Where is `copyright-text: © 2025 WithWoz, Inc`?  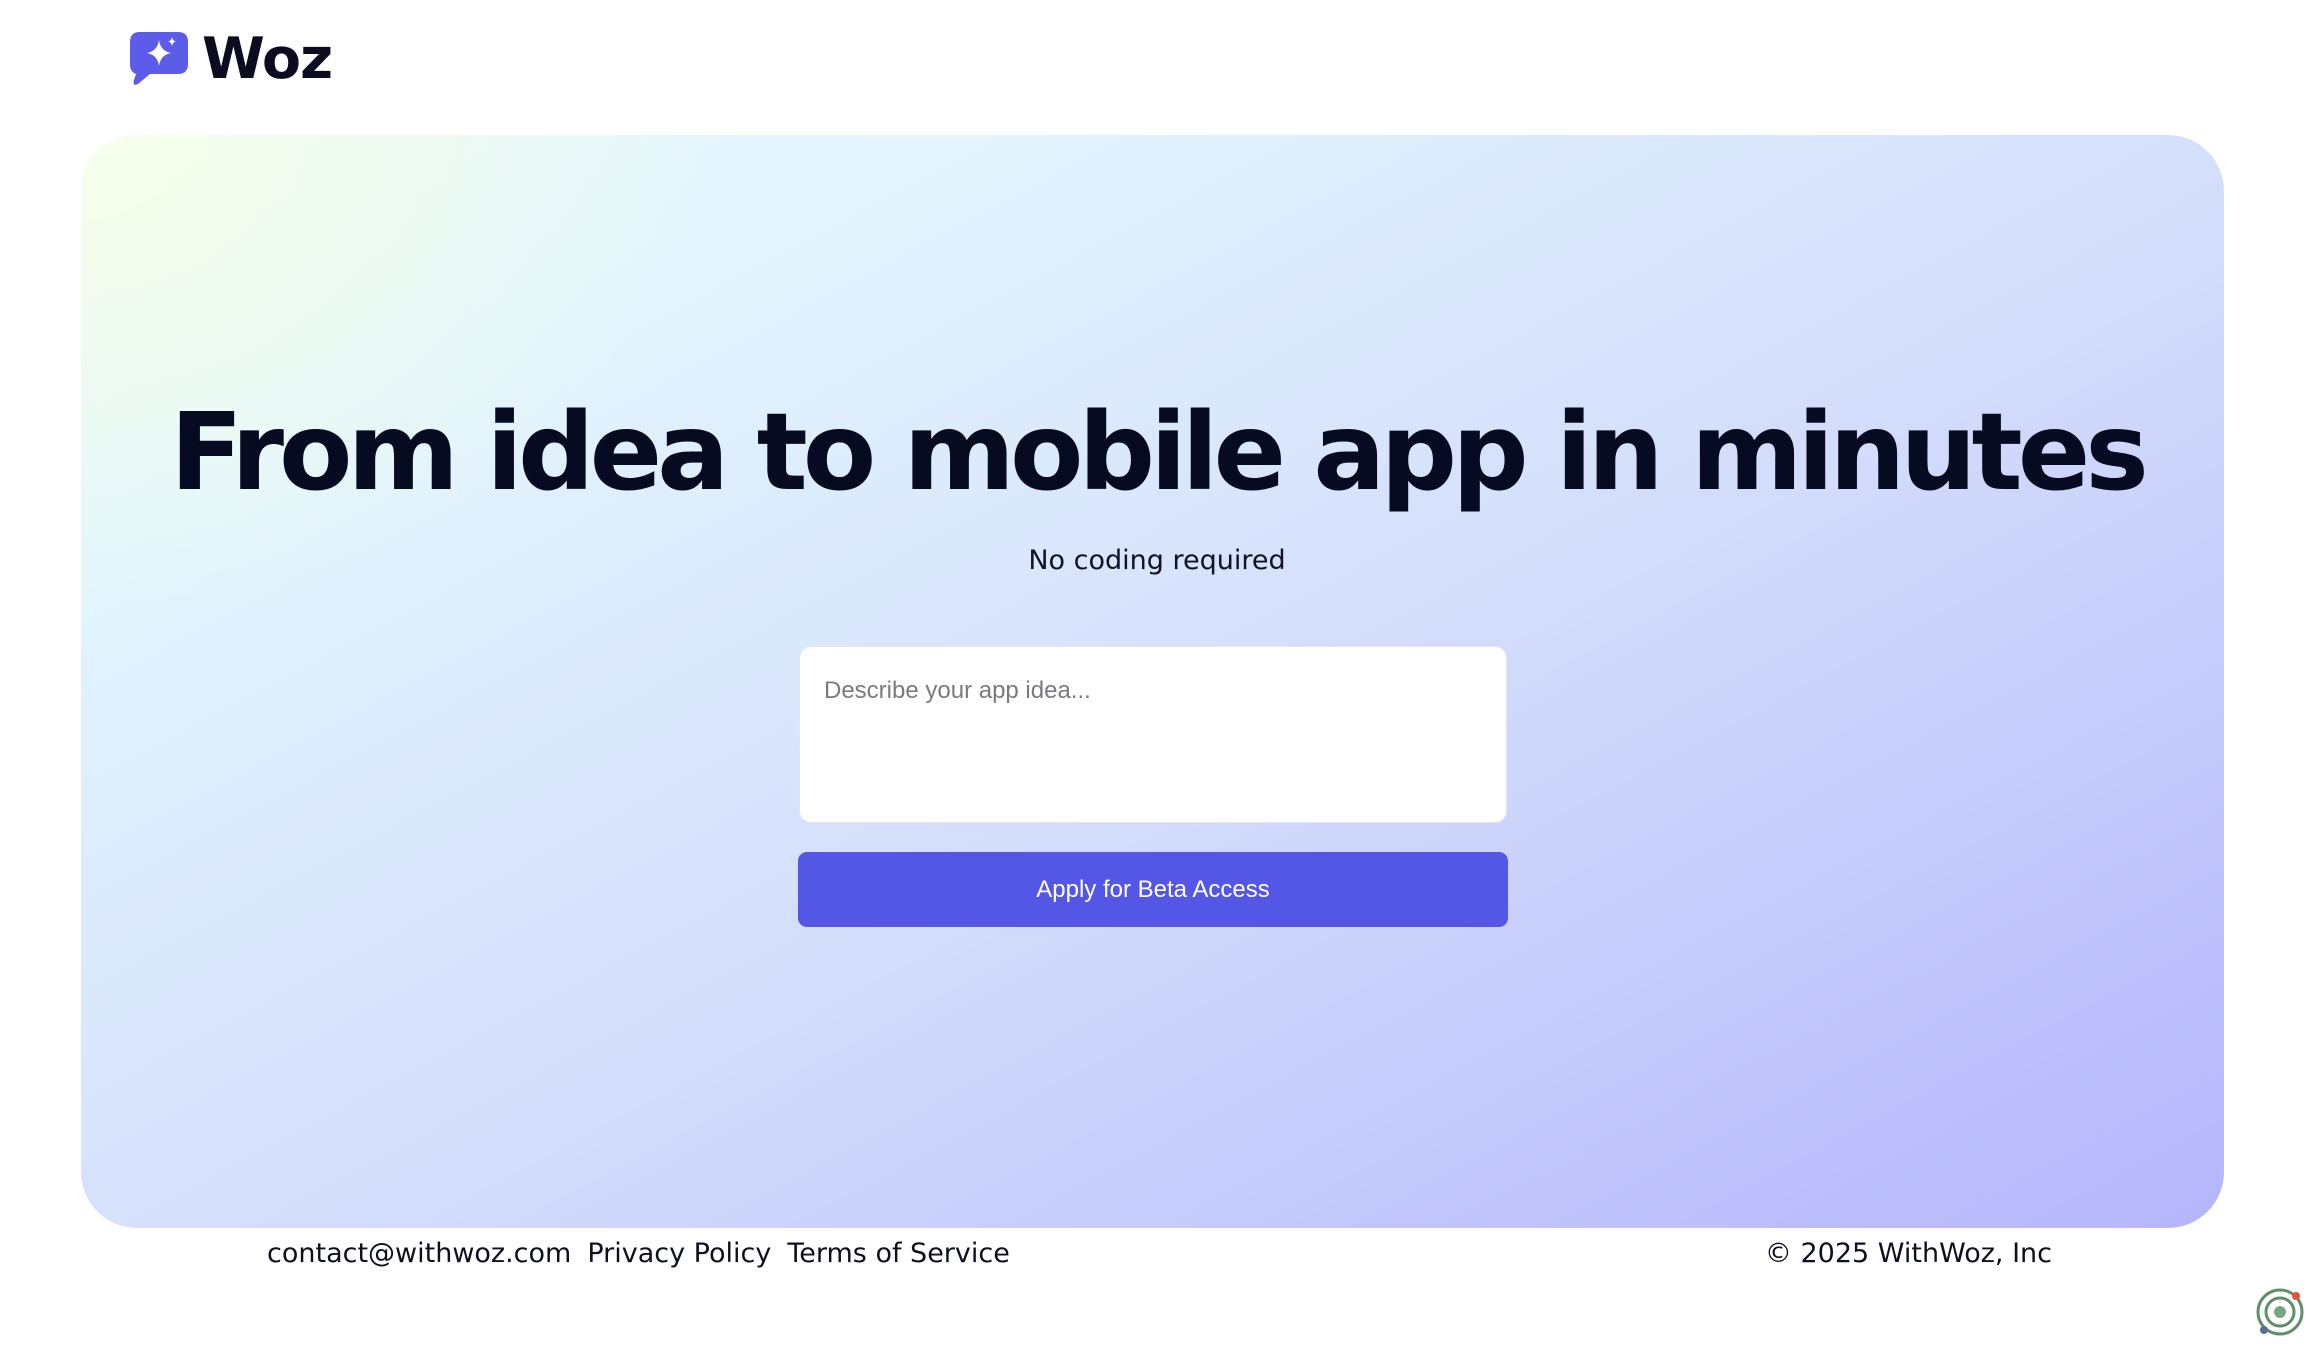
copyright-text: © 2025 WithWoz, Inc is located at coordinates (1908, 1253).